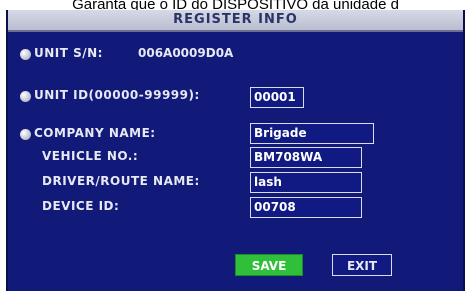 This screenshot has height=291, width=471. Describe the element at coordinates (95, 133) in the screenshot. I see `company-name-label: COMPANY NAME:` at that location.